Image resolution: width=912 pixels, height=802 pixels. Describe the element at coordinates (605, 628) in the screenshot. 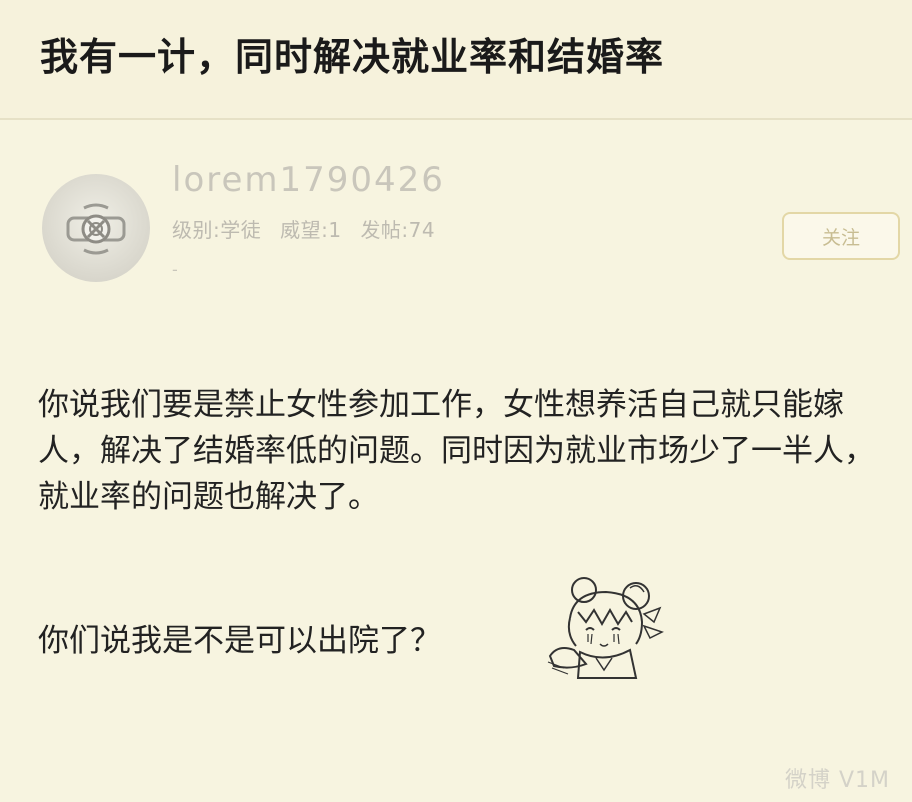

I see `anime-girl-sticker-icon` at that location.